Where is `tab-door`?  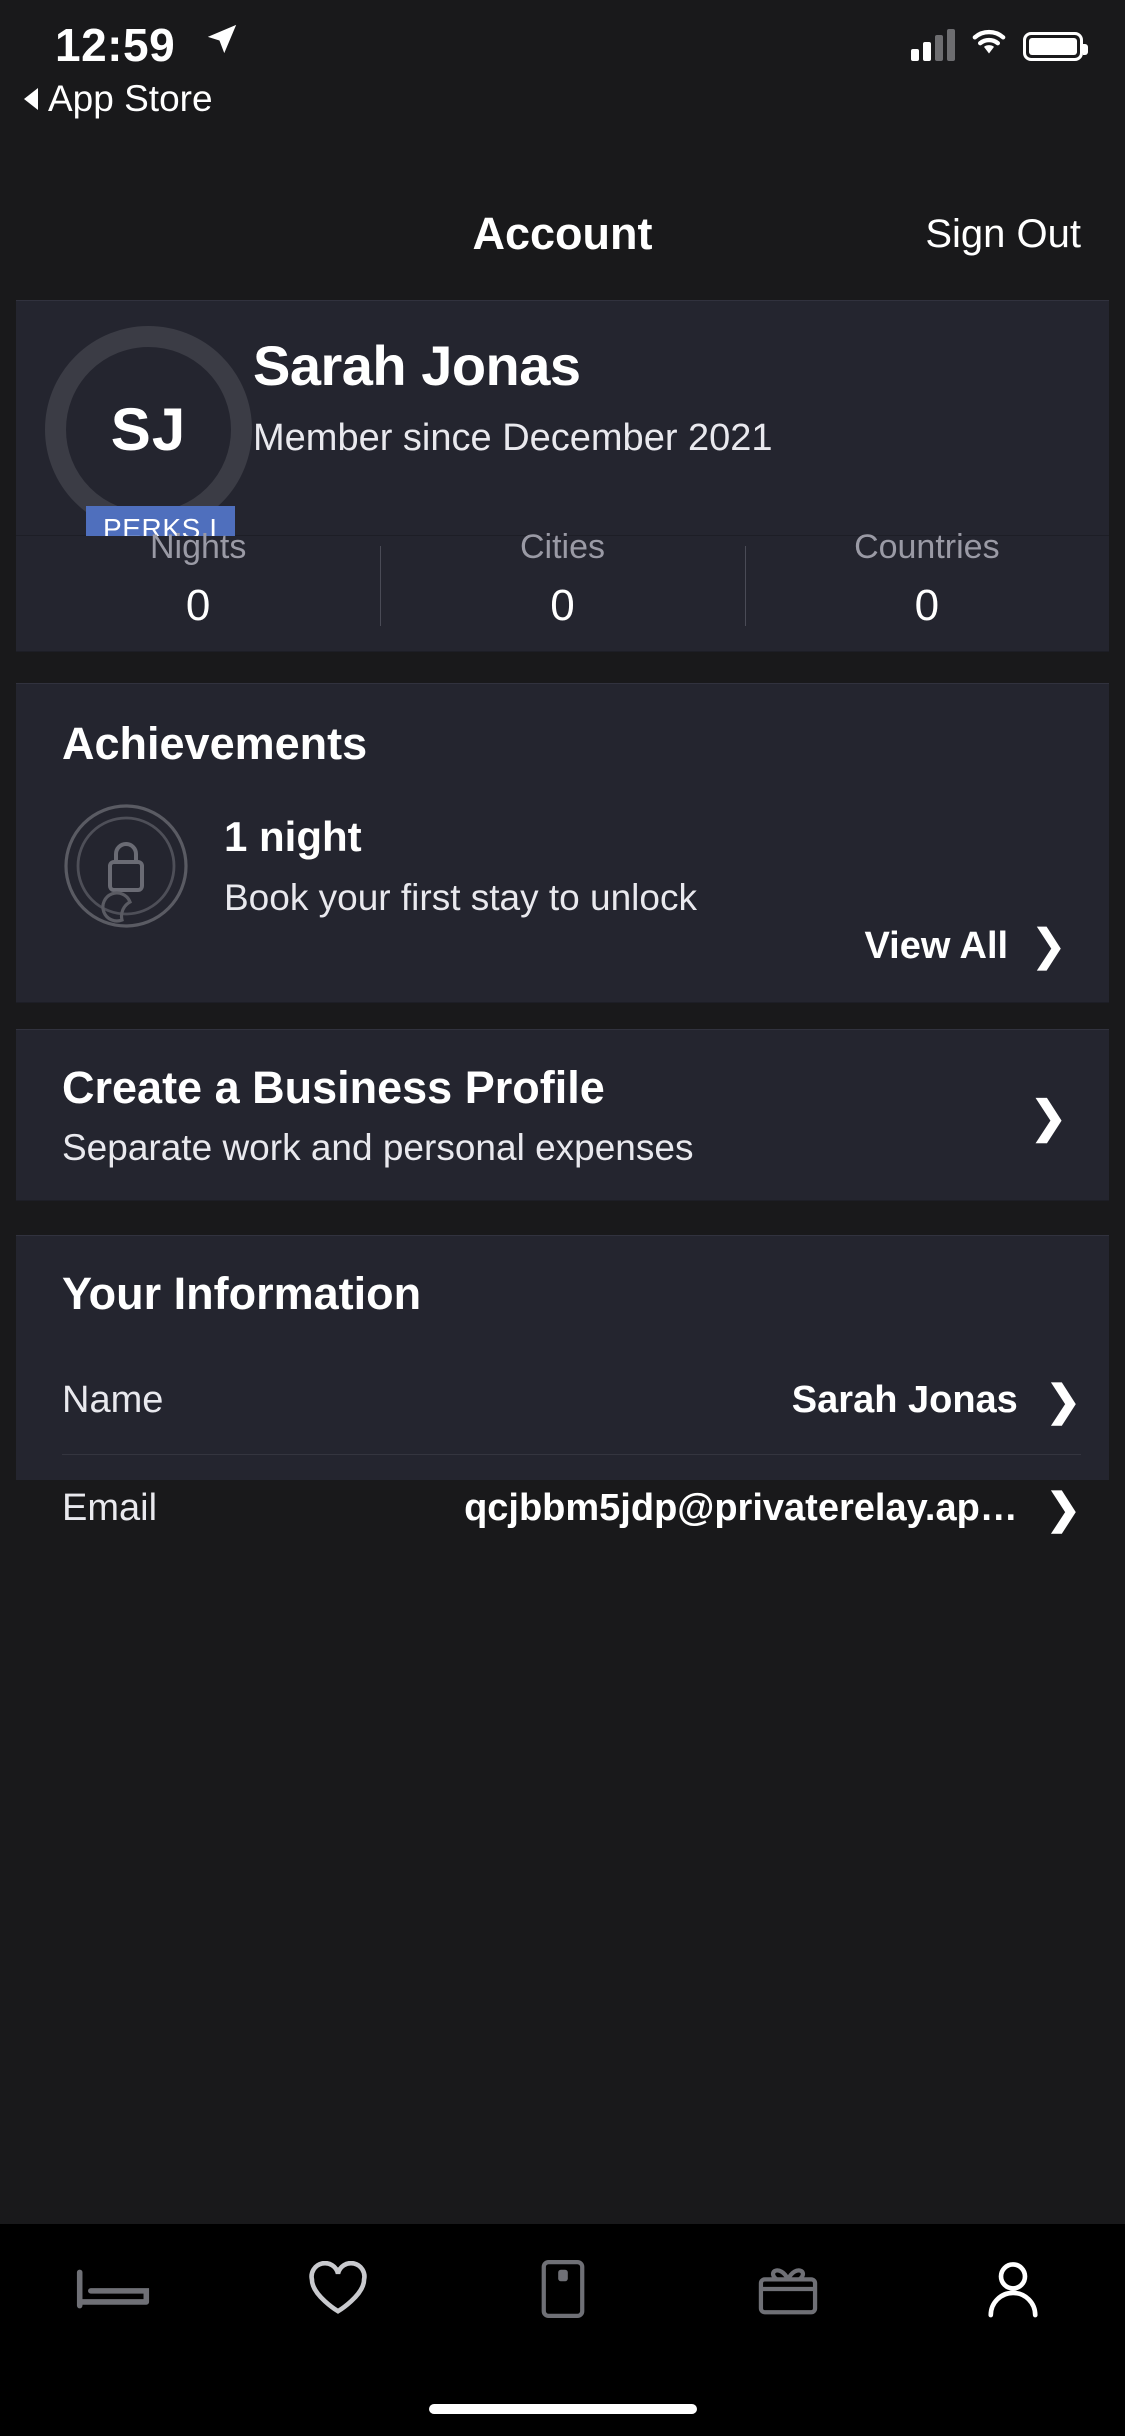
tab-door is located at coordinates (562, 2291).